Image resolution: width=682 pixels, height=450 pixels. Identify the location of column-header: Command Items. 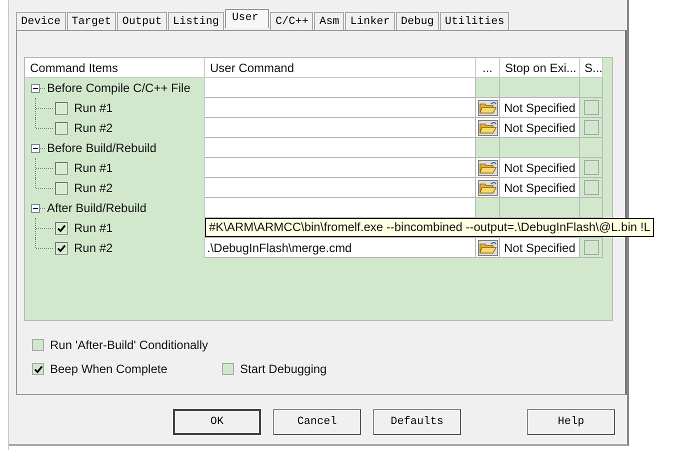
(115, 68).